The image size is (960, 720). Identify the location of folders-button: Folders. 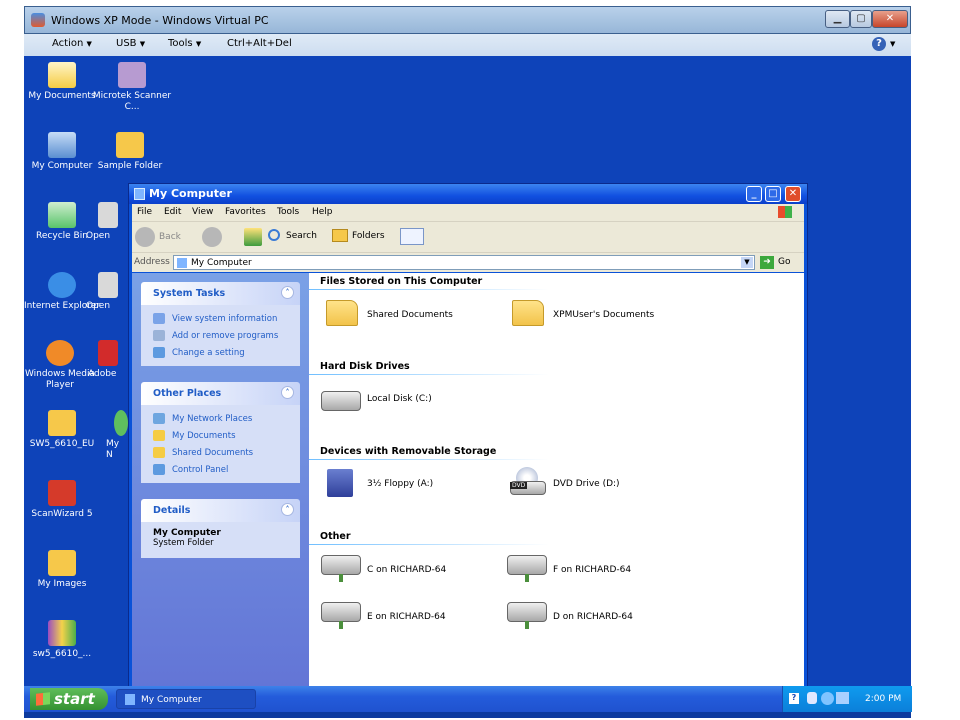
(360, 237).